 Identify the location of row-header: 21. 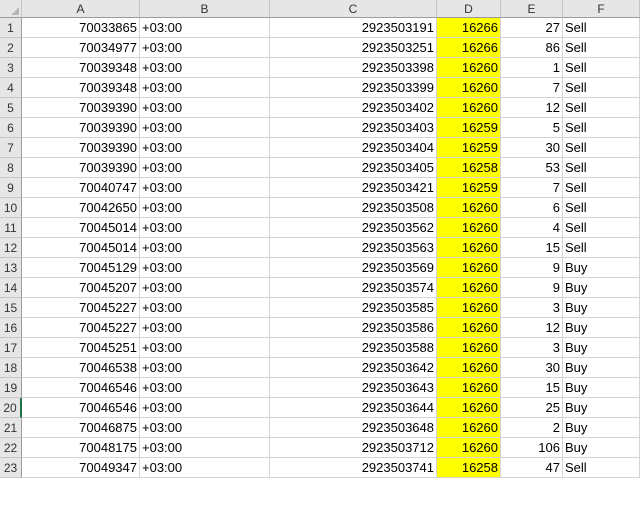
(11, 428).